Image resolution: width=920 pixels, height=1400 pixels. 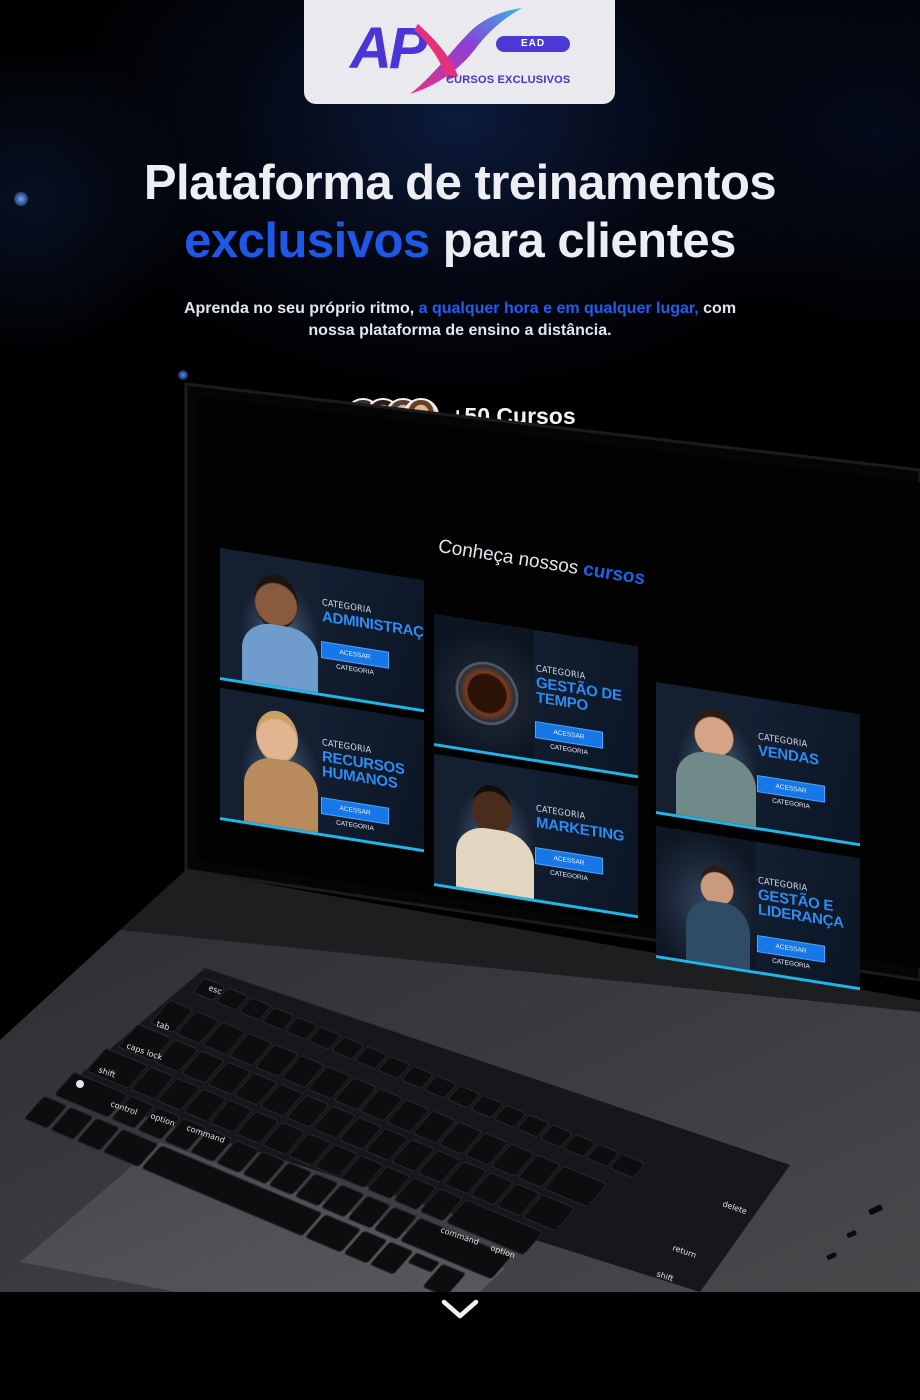 What do you see at coordinates (373, 626) in the screenshot?
I see `card-category-name: ADMINISTRAÇÃO` at bounding box center [373, 626].